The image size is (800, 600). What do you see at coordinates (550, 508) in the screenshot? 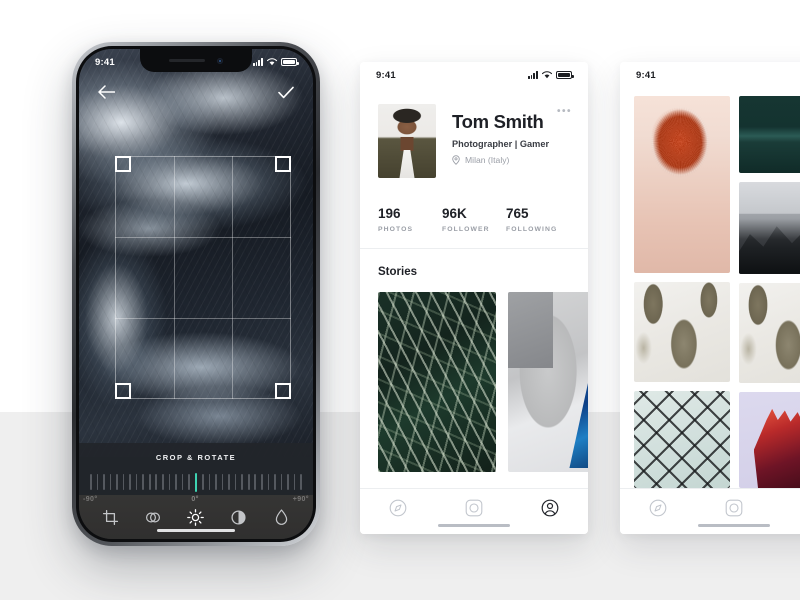
I see `tab-profile` at bounding box center [550, 508].